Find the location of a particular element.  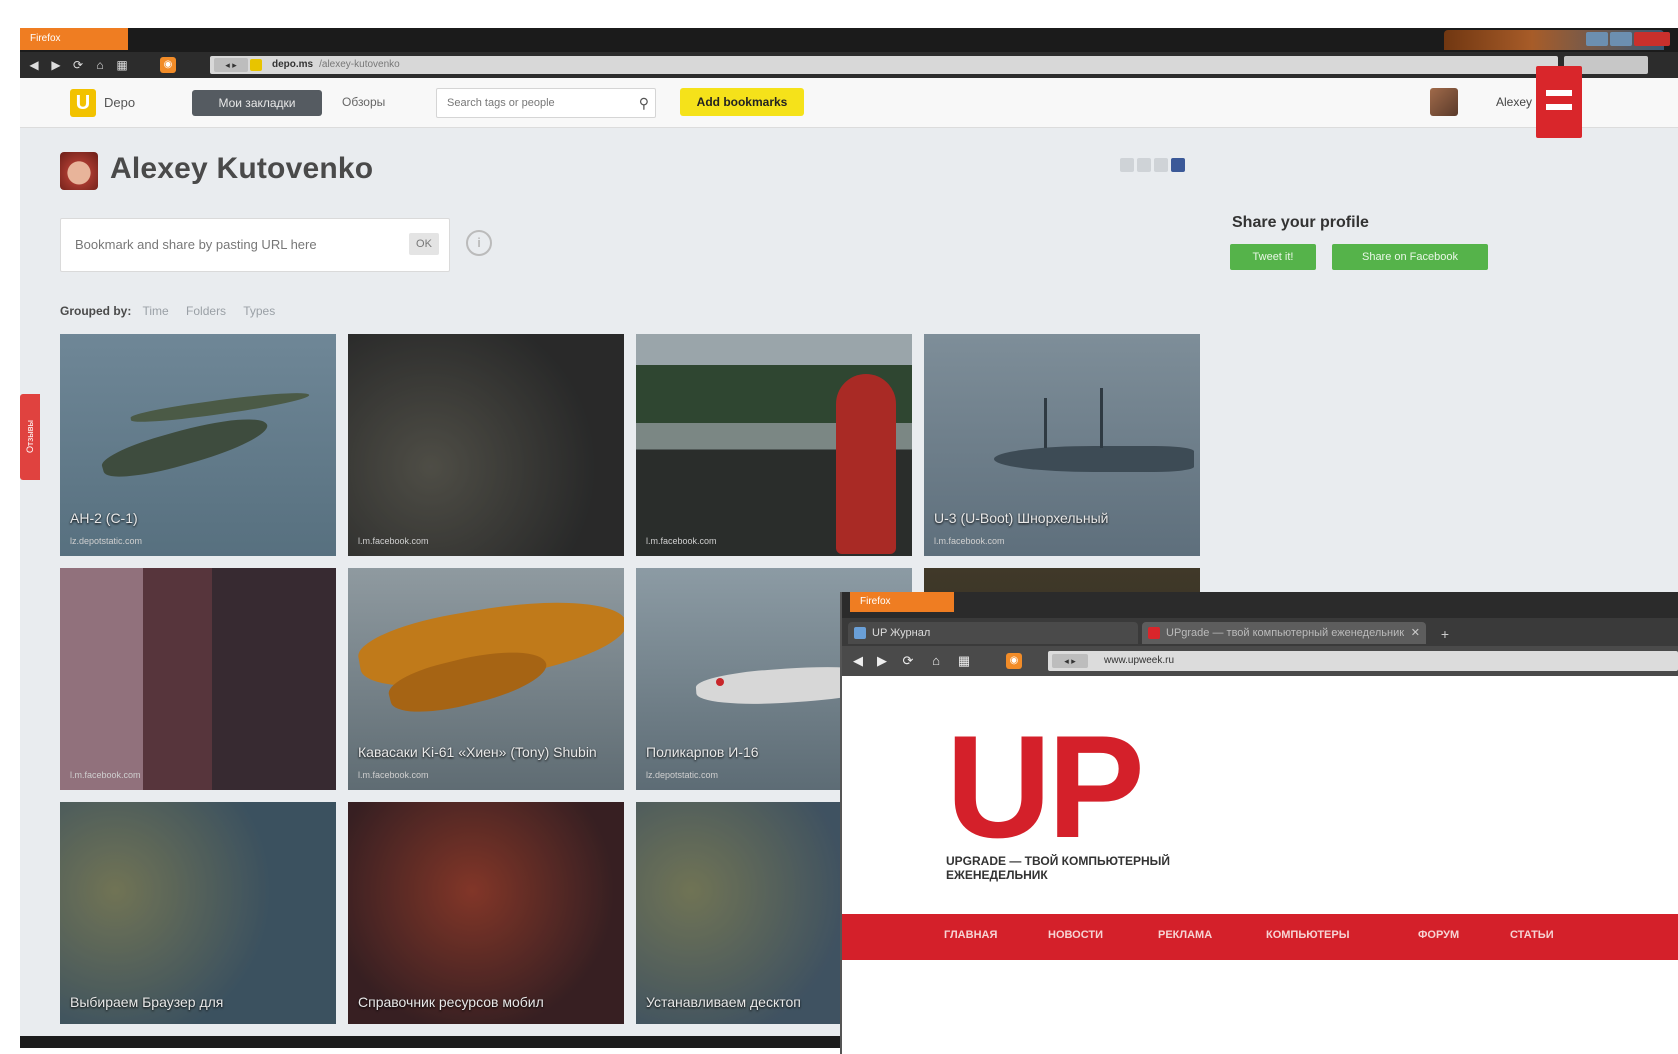

maximize-button is located at coordinates (1621, 39).